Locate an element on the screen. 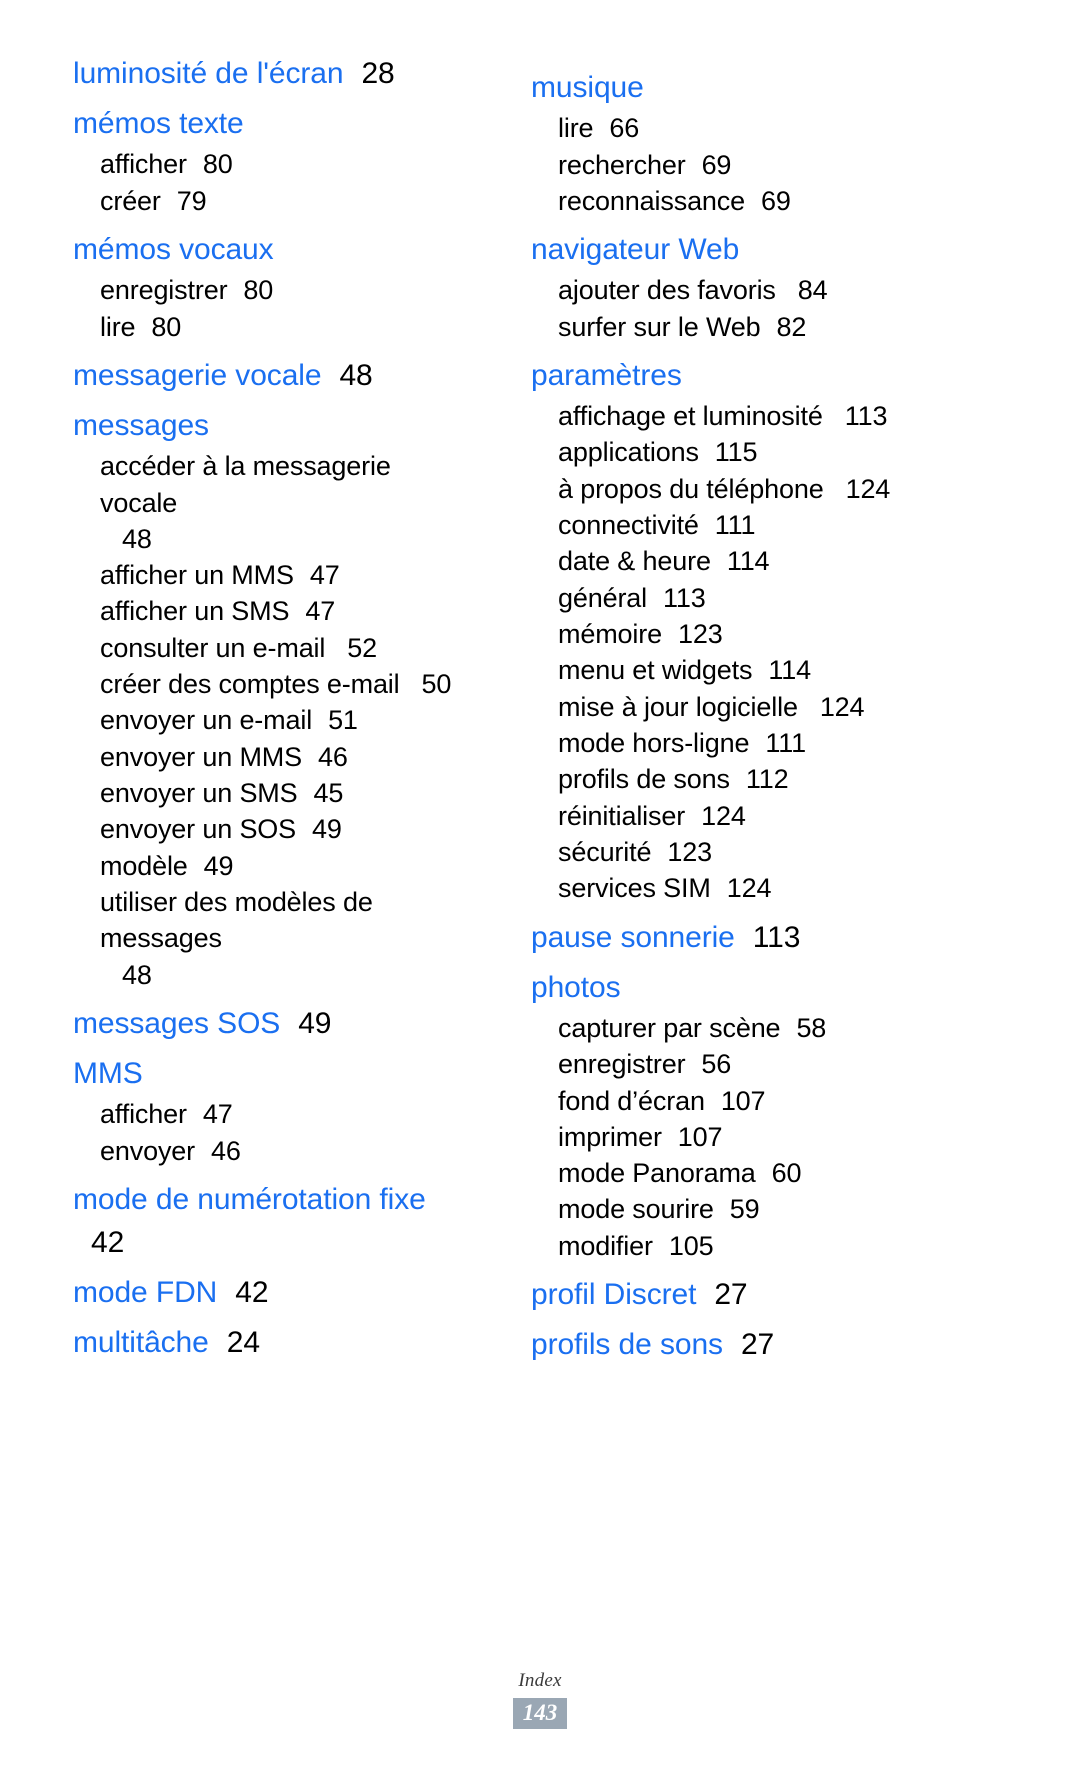  index-group-heading: messages SOS 49 is located at coordinates (250, 1023).